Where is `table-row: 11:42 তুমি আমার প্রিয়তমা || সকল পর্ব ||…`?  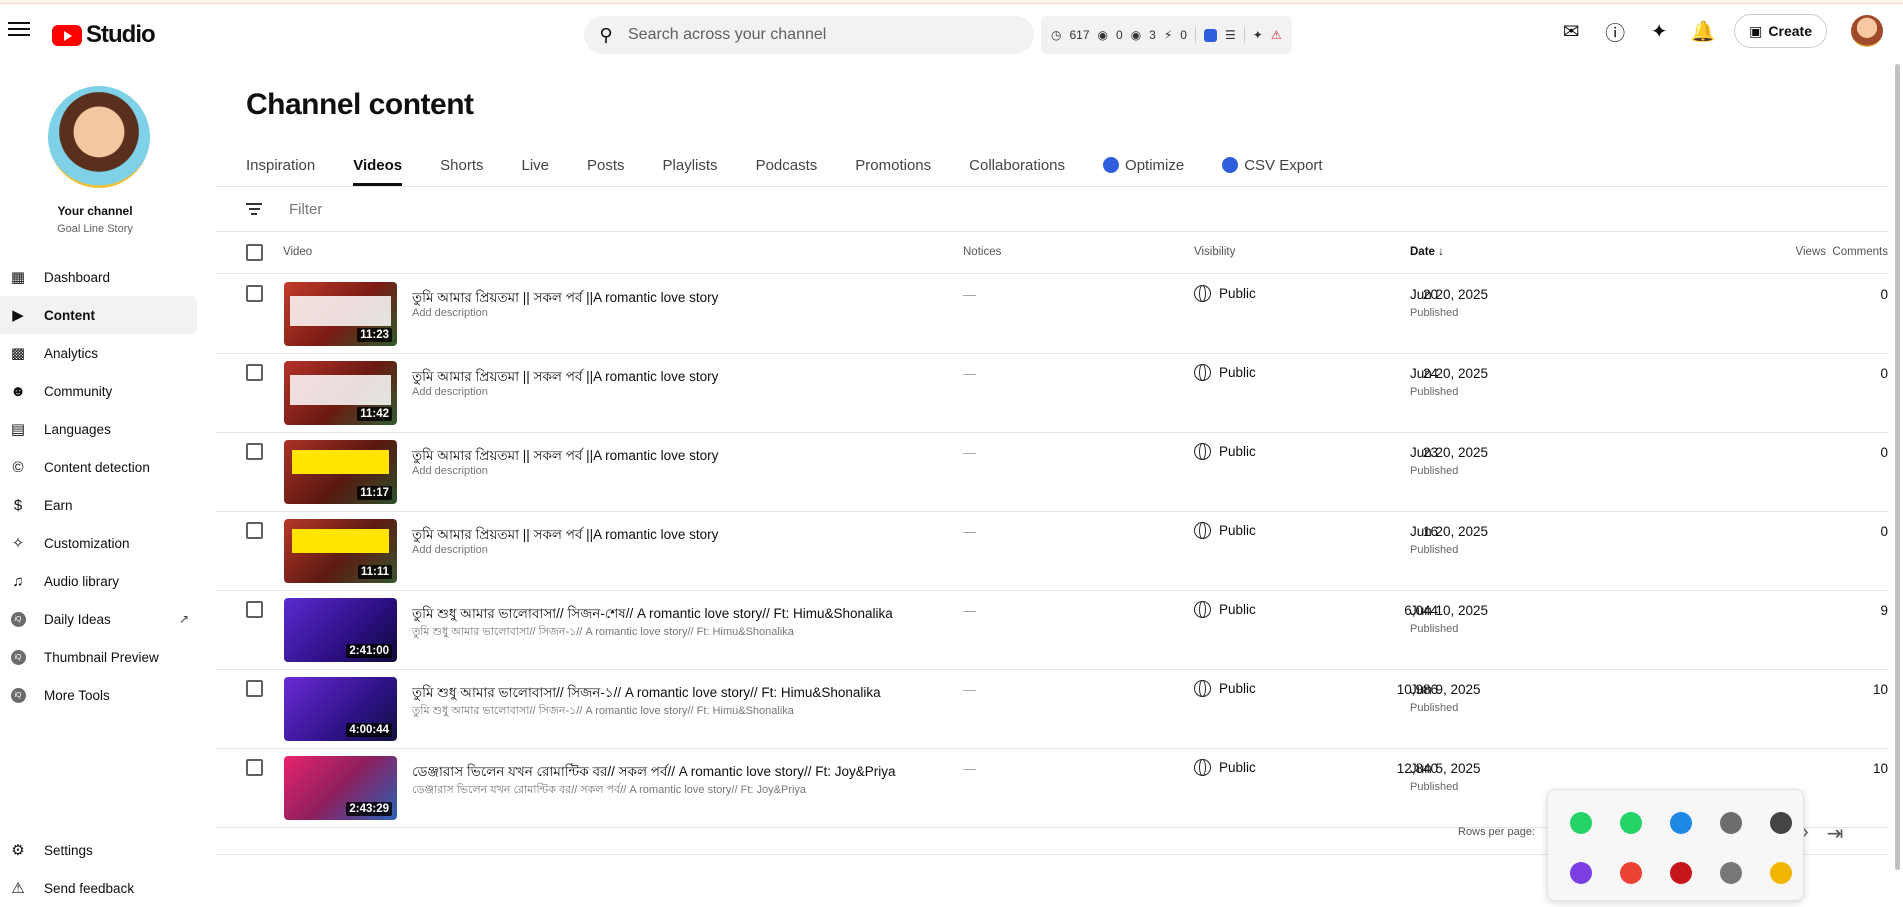
table-row: 11:42 তুমি আমার প্রিয়তমা || সকল পর্ব ||… is located at coordinates (1052, 393).